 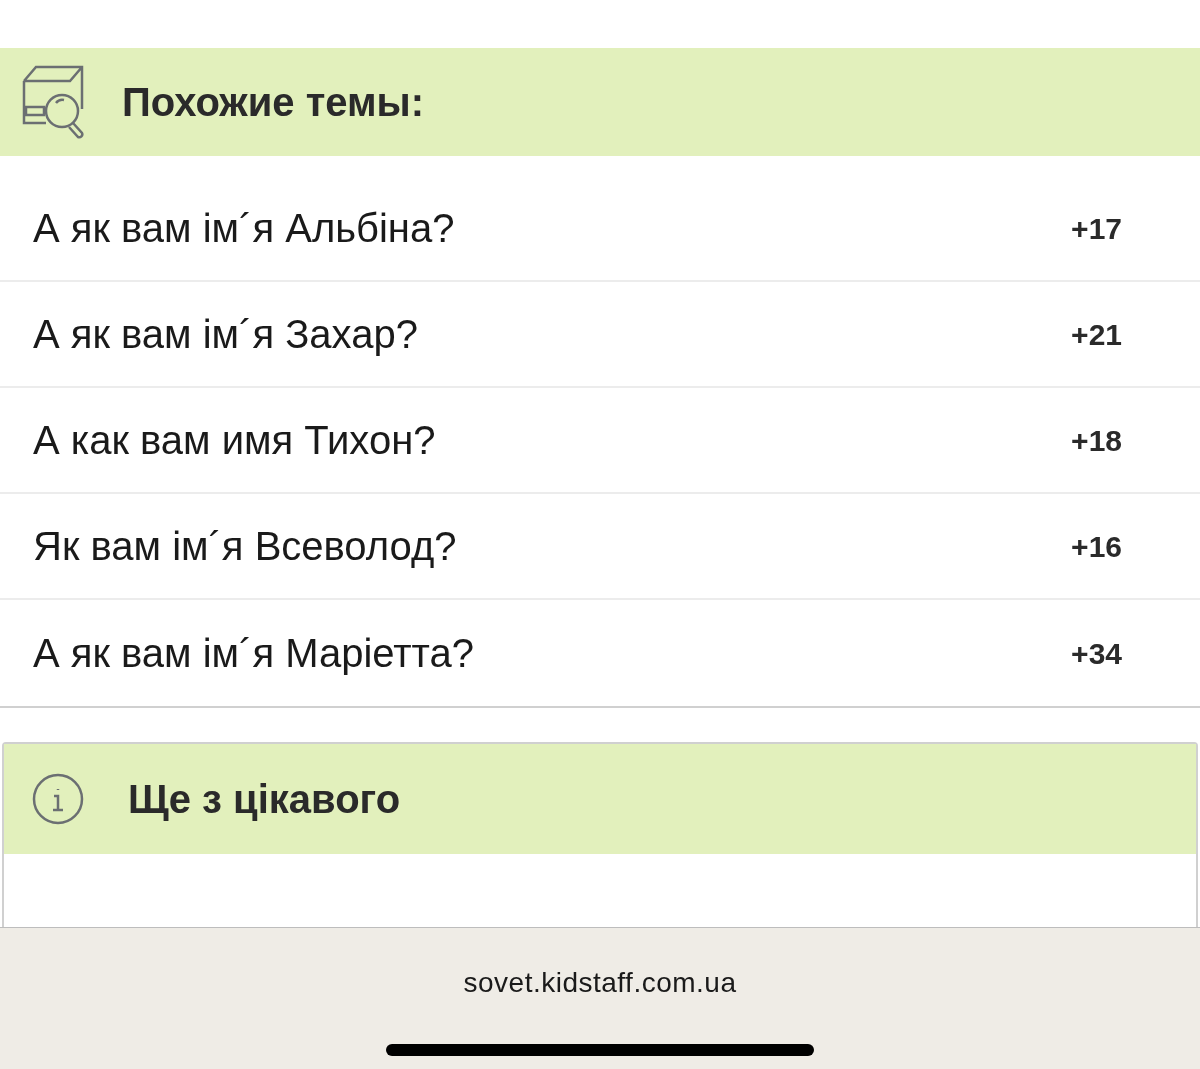 What do you see at coordinates (1096, 546) in the screenshot?
I see `reply-count: +16` at bounding box center [1096, 546].